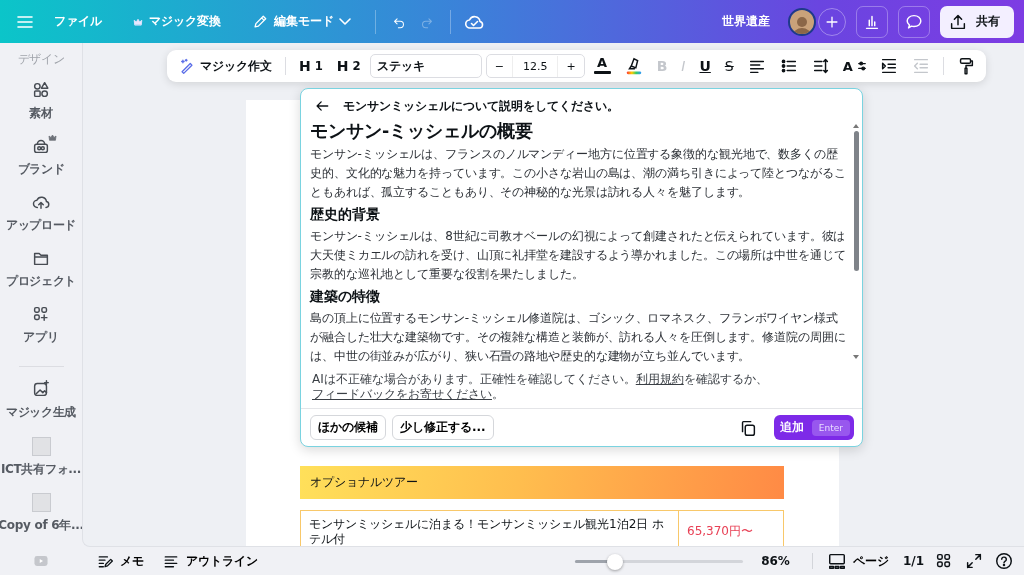 The image size is (1024, 575). Describe the element at coordinates (535, 66) in the screenshot. I see `font-size-stepper: − 12.5 +` at that location.